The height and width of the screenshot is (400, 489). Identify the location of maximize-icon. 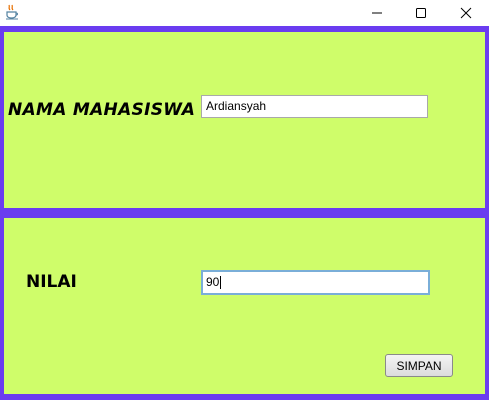
(421, 13).